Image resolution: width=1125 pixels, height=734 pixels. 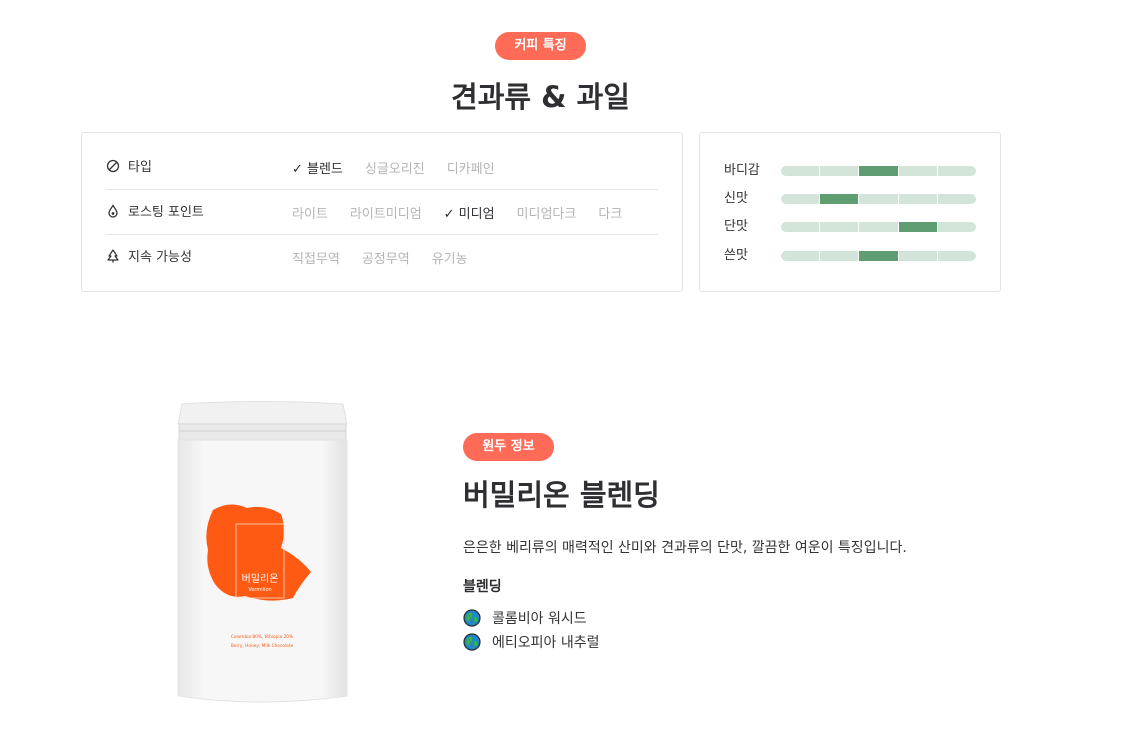 What do you see at coordinates (260, 579) in the screenshot?
I see `bag-name: 버밀리온` at bounding box center [260, 579].